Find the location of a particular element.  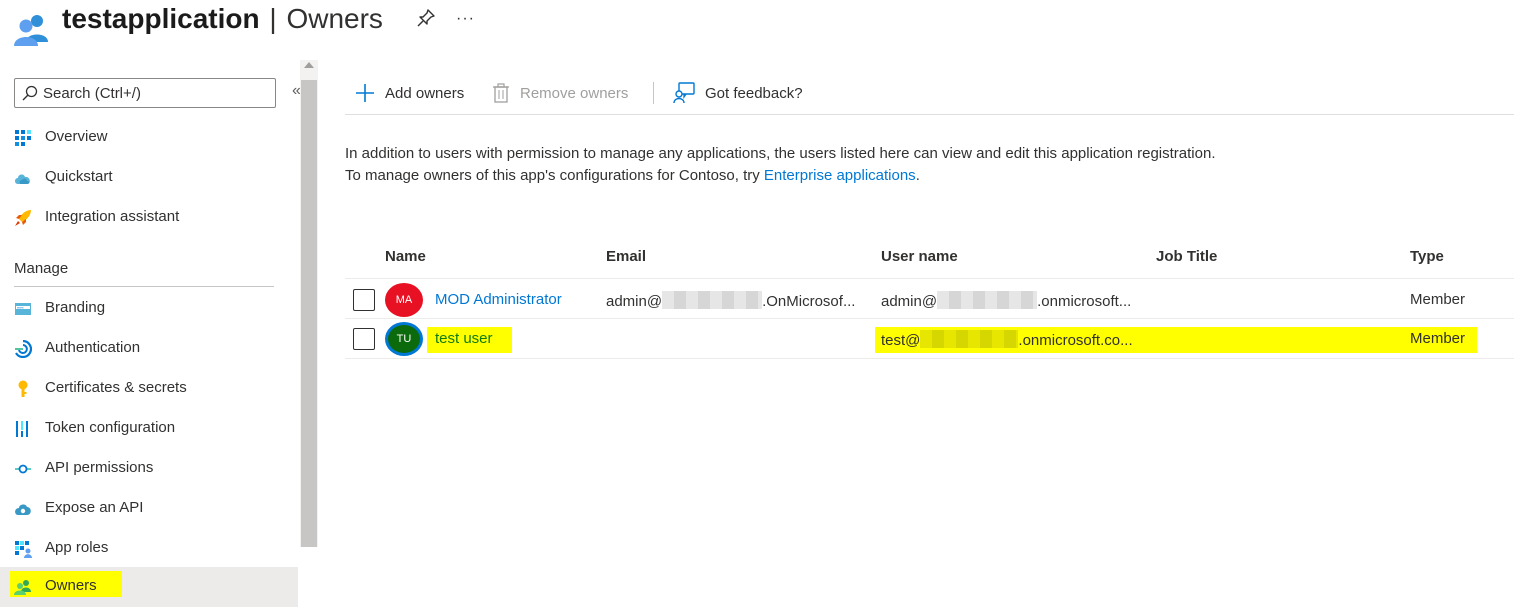

toolbar-separator is located at coordinates (929, 114).